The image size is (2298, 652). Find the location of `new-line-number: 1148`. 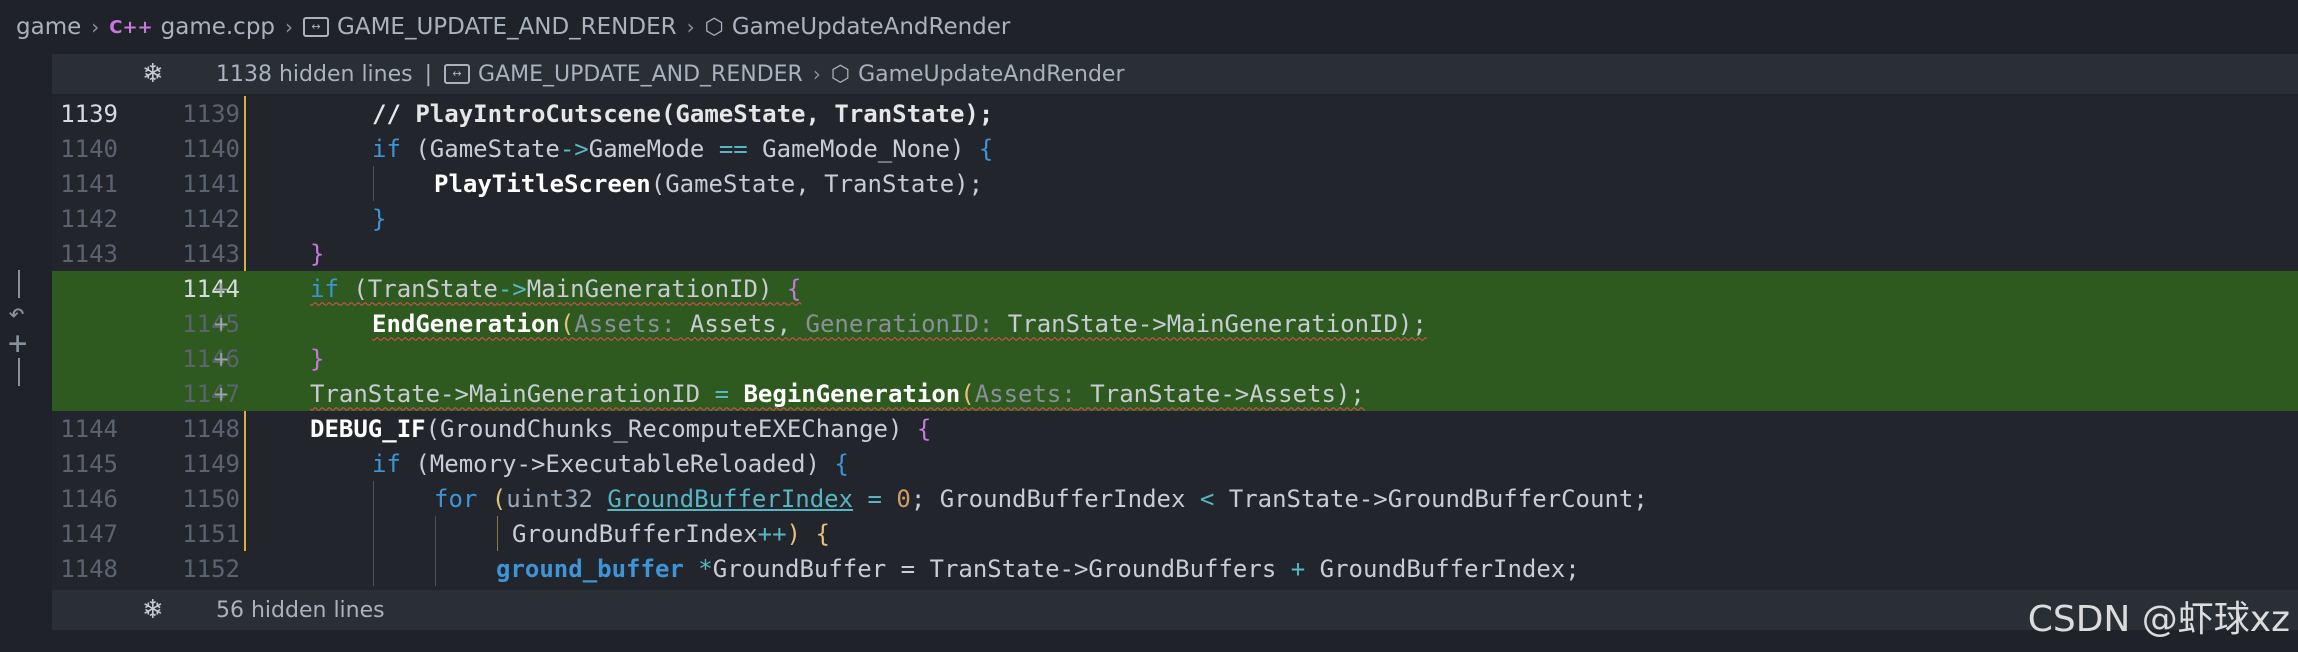

new-line-number: 1148 is located at coordinates (211, 428).